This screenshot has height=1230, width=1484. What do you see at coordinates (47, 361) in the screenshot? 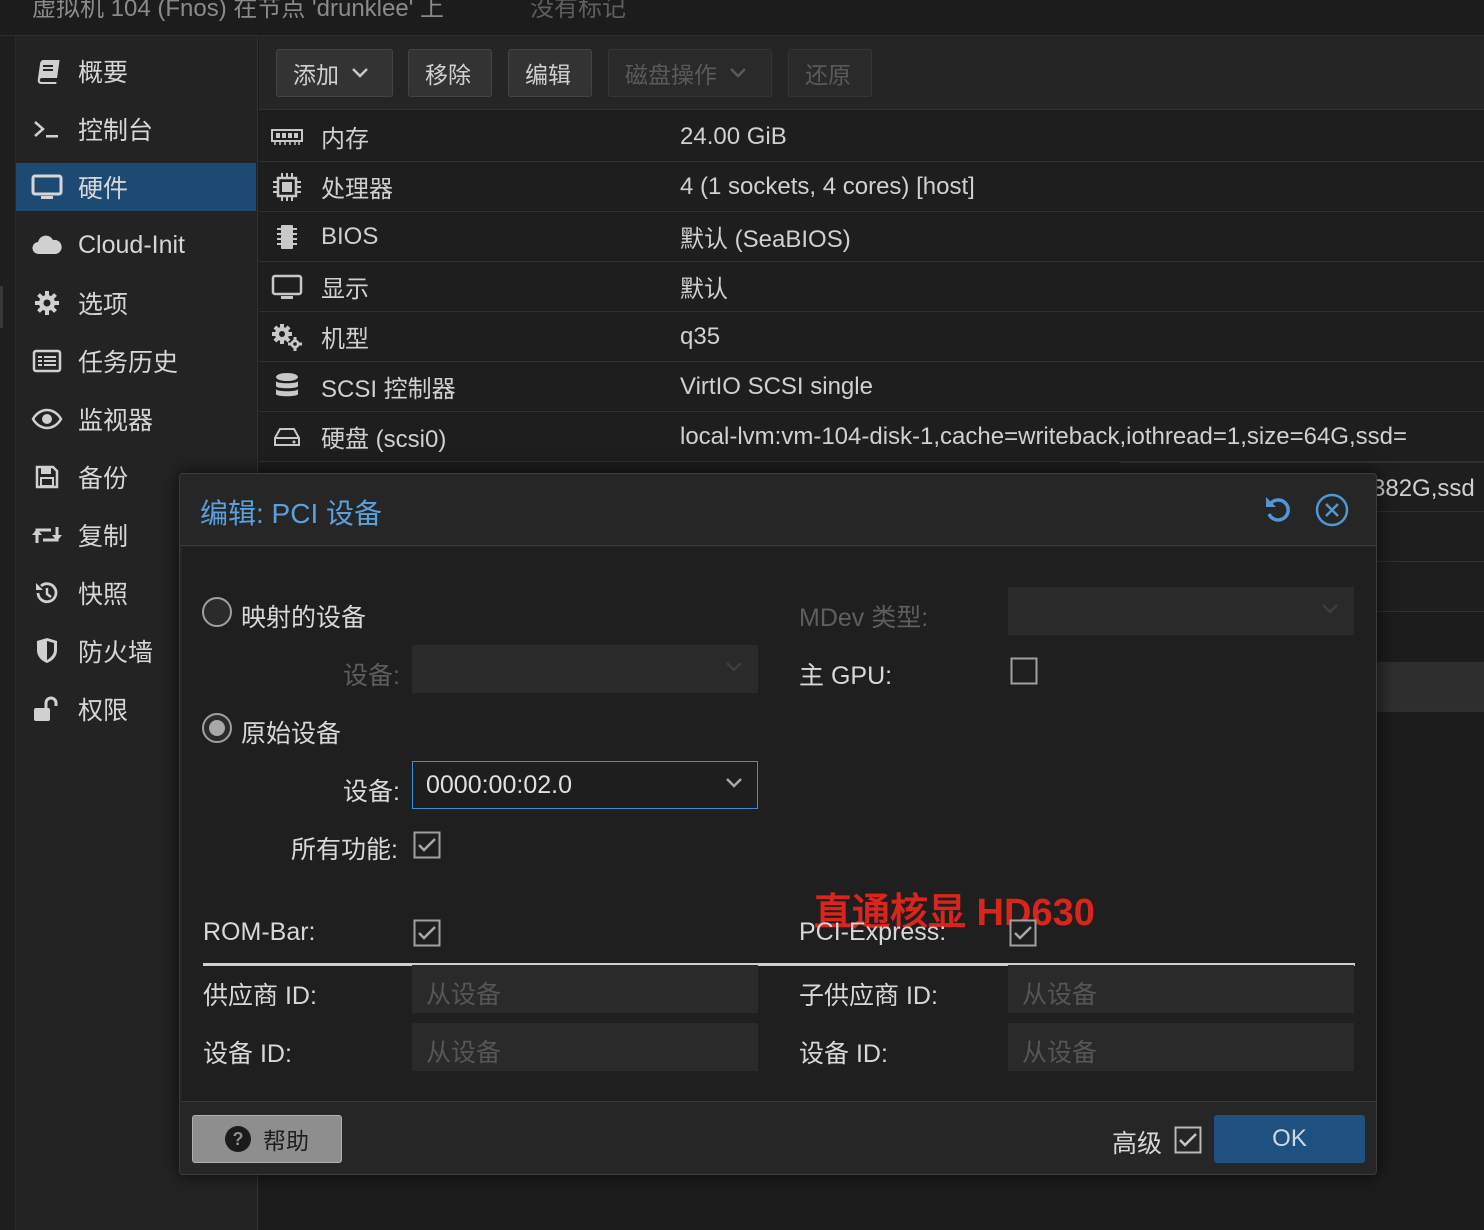
I see `list-icon` at bounding box center [47, 361].